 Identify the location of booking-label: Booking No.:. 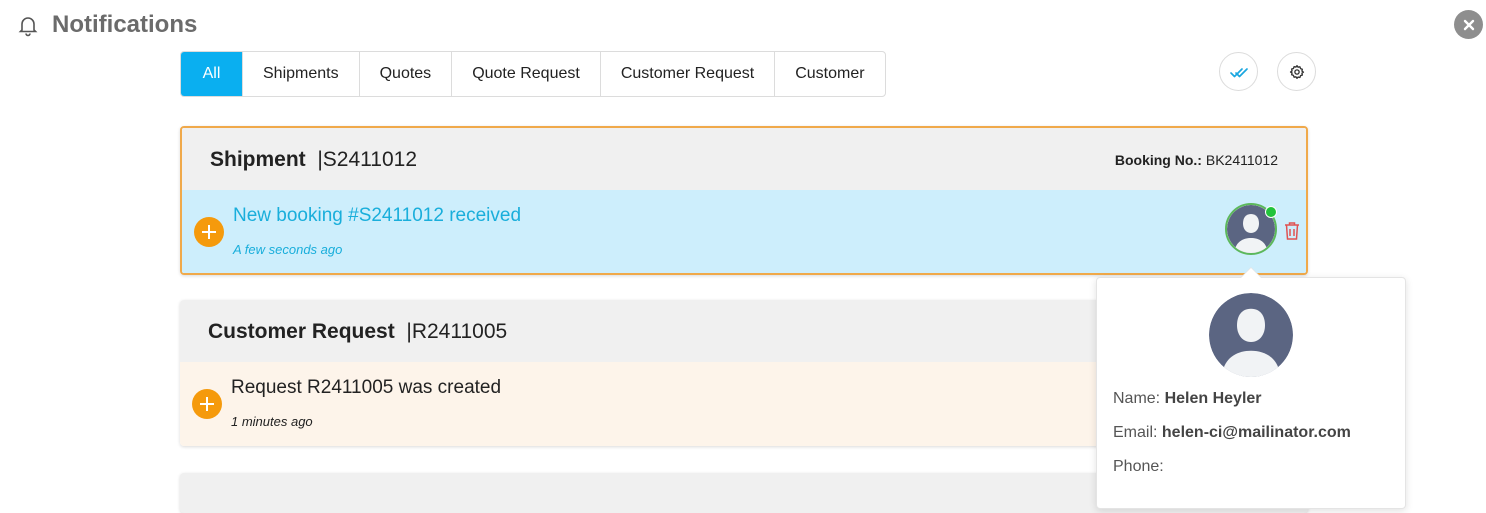
(1158, 160).